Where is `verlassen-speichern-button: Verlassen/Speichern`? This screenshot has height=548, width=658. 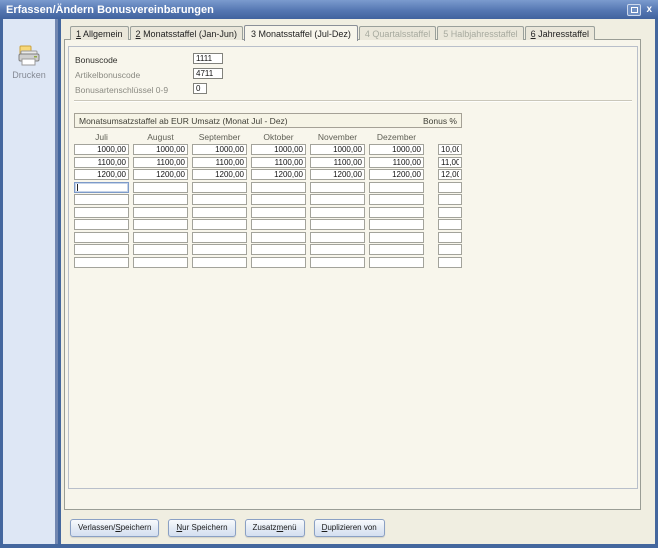 verlassen-speichern-button: Verlassen/Speichern is located at coordinates (115, 528).